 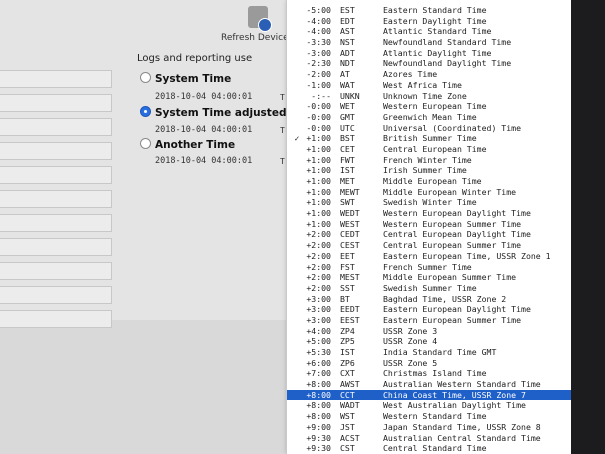 I want to click on timezone-menu-item: ✓ +1:00 BST British Summer Time, so click(x=429, y=138).